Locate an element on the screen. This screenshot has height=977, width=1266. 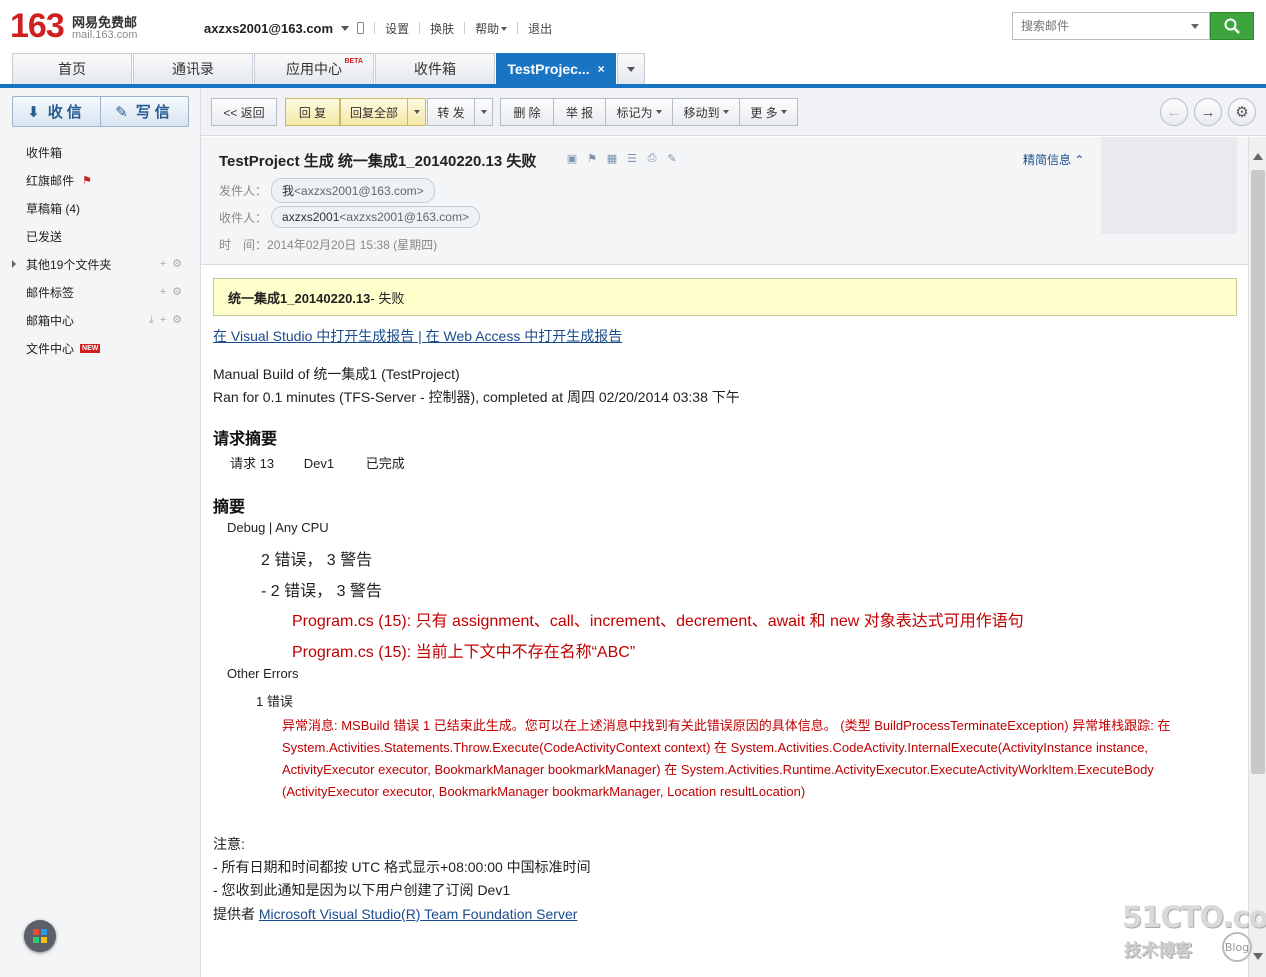
mark-as-button: 标记为 is located at coordinates (639, 112).